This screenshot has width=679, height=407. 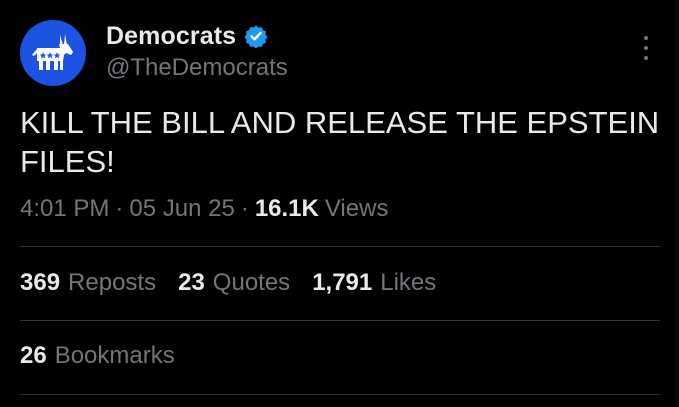 What do you see at coordinates (677, 203) in the screenshot?
I see `scrollbar` at bounding box center [677, 203].